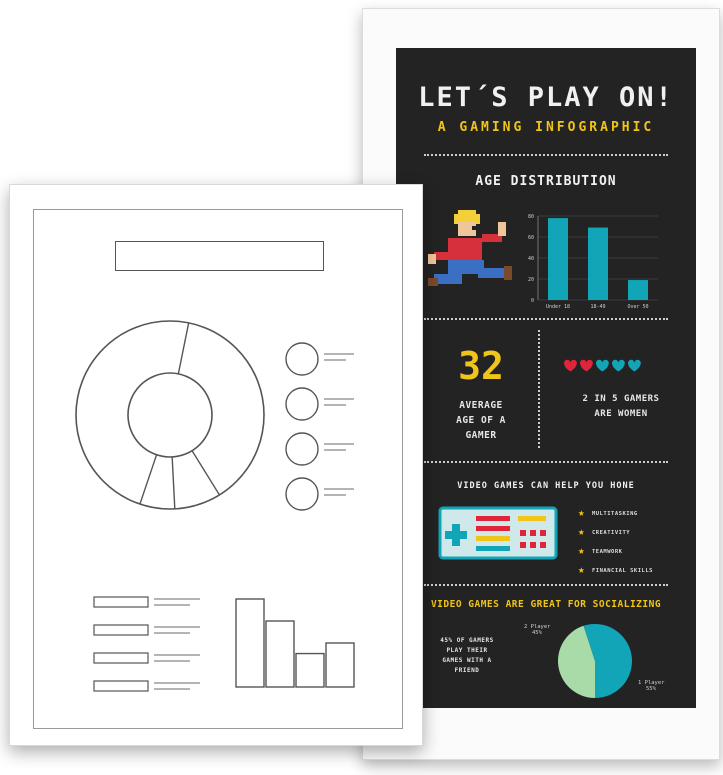  Describe the element at coordinates (170, 415) in the screenshot. I see `wire-donut-inner` at that location.